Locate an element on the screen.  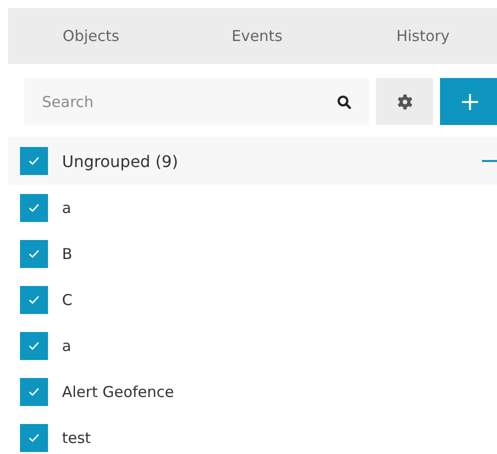
settings-button is located at coordinates (404, 101).